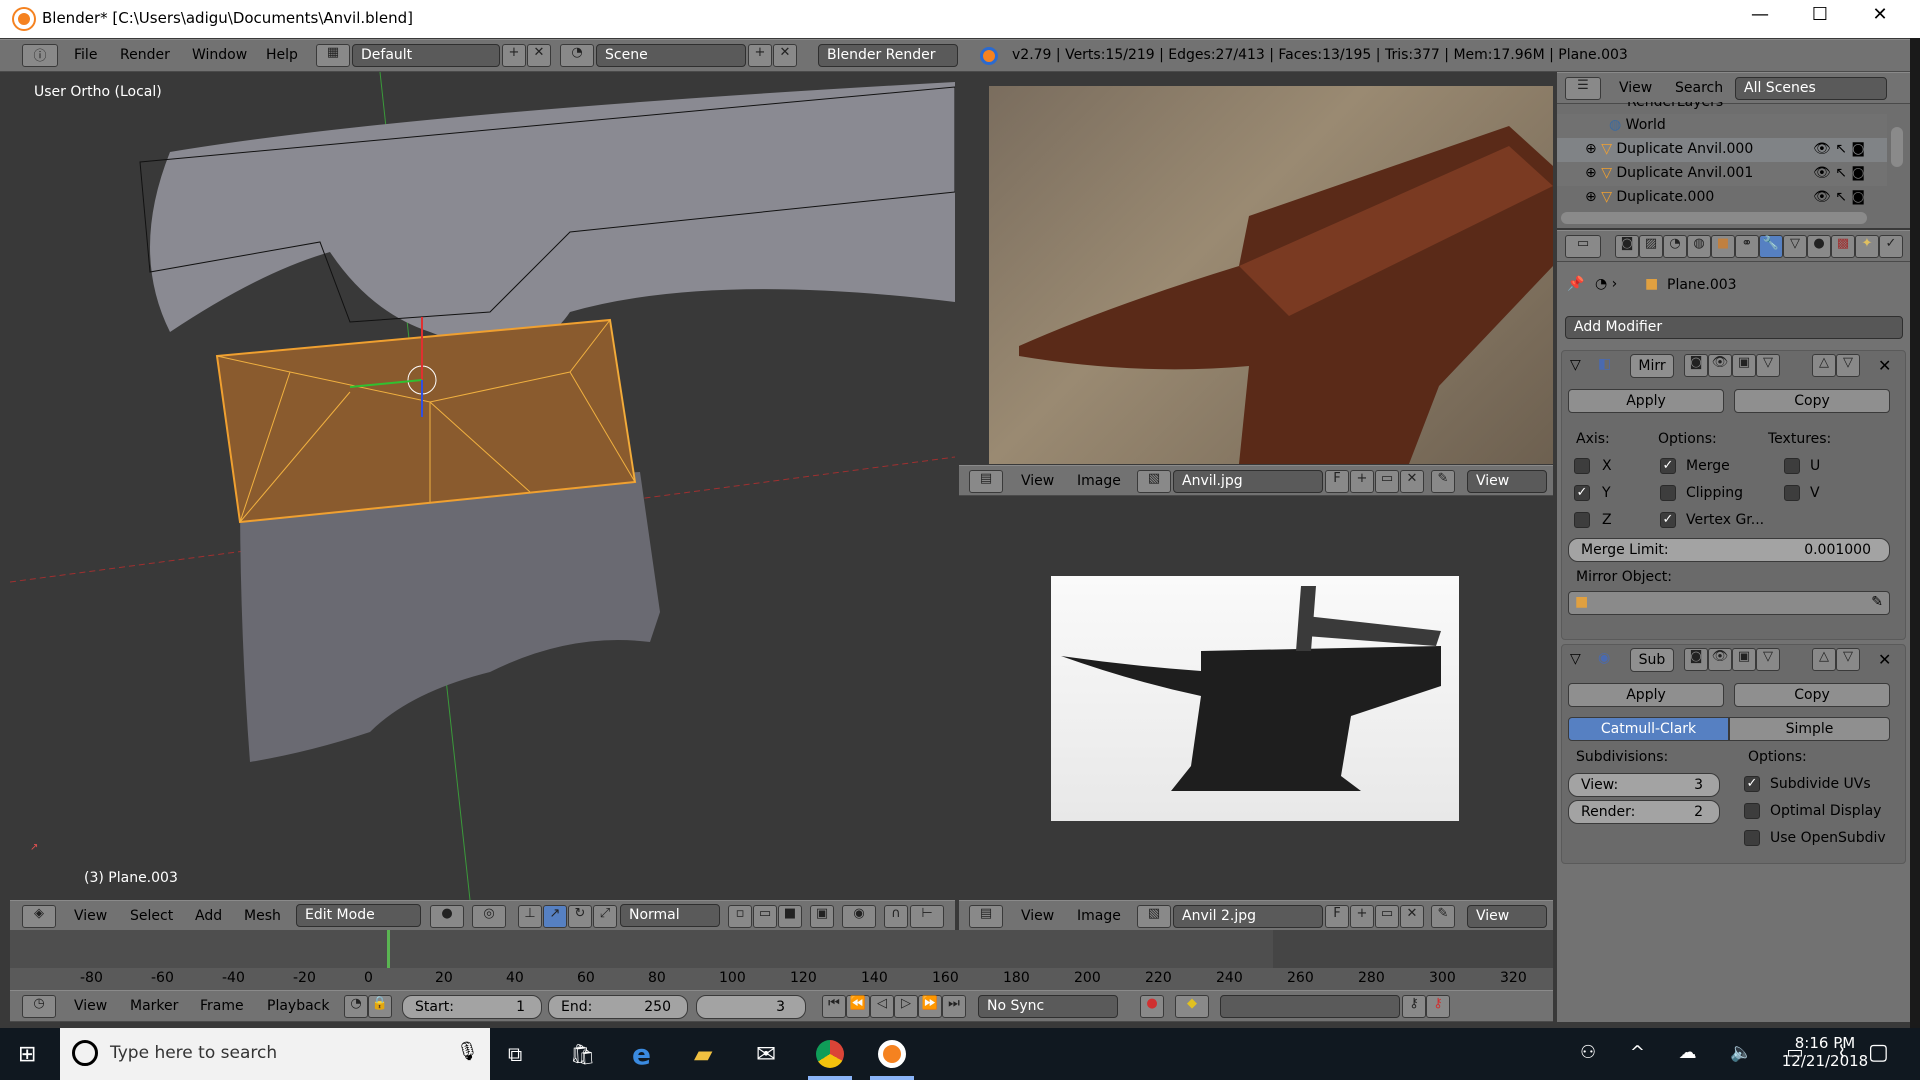  I want to click on outliner-item-world: ◍ World, so click(1722, 126).